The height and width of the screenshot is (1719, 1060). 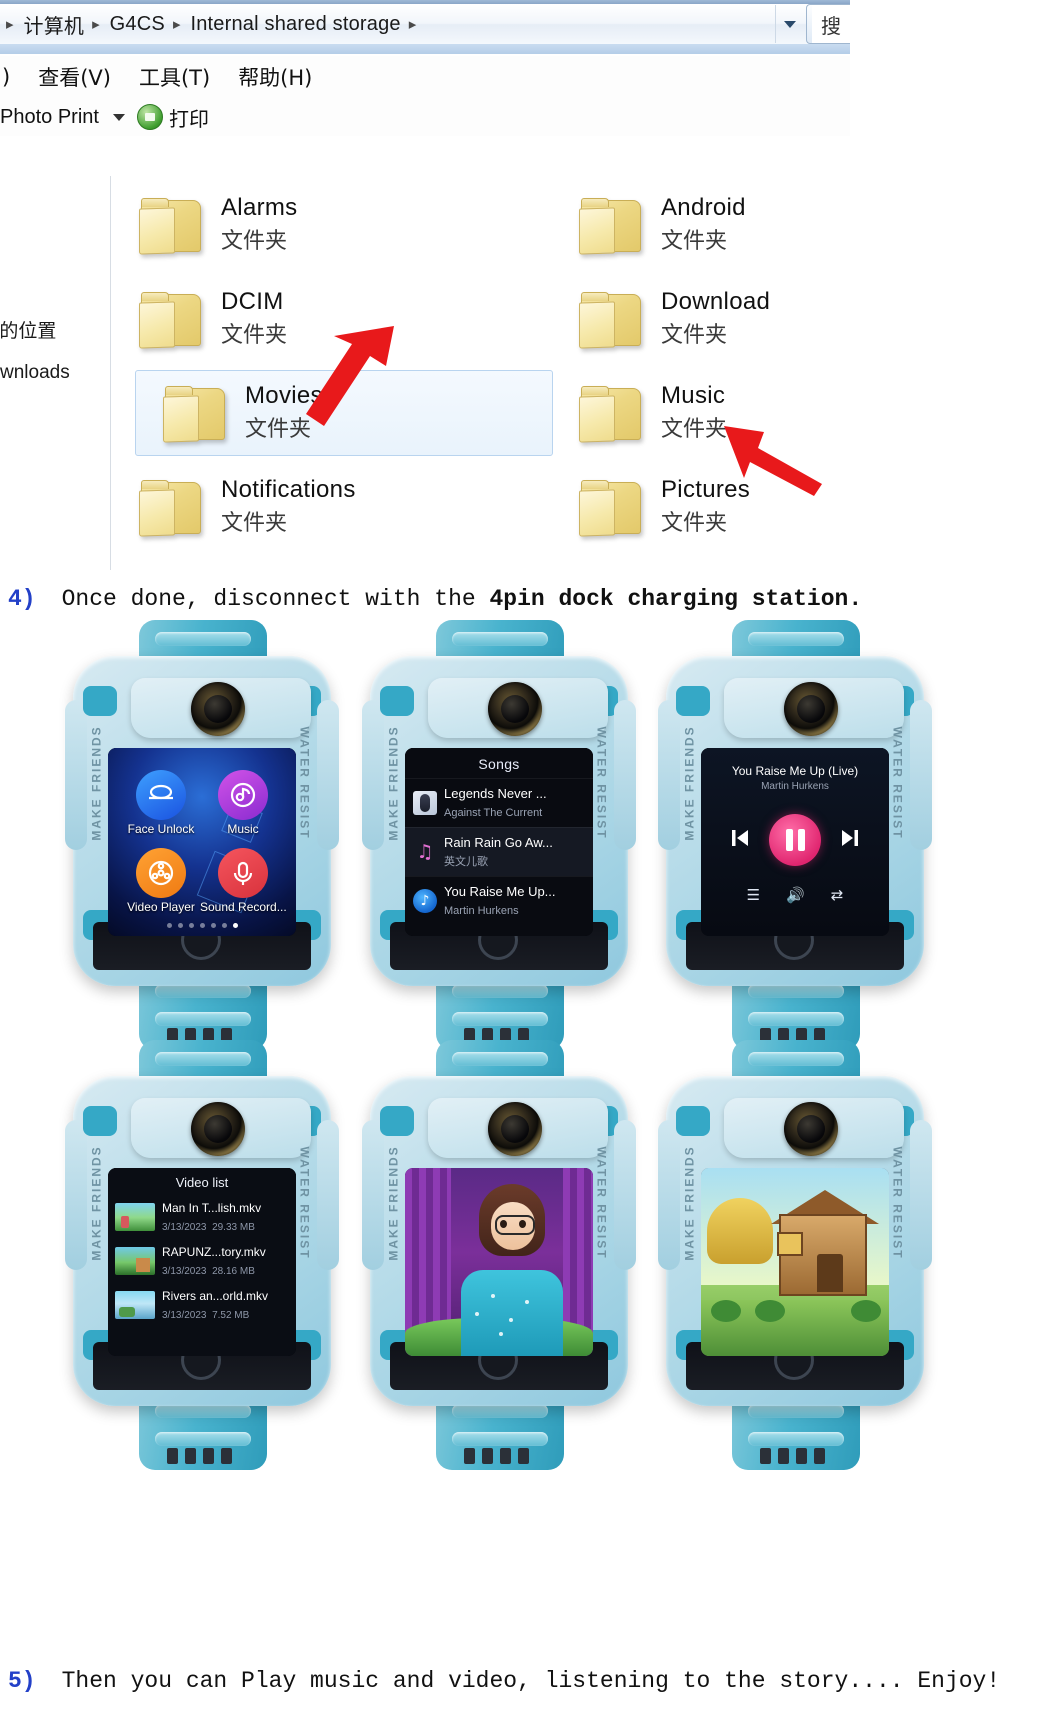 What do you see at coordinates (161, 873) in the screenshot?
I see `film-reel-icon` at bounding box center [161, 873].